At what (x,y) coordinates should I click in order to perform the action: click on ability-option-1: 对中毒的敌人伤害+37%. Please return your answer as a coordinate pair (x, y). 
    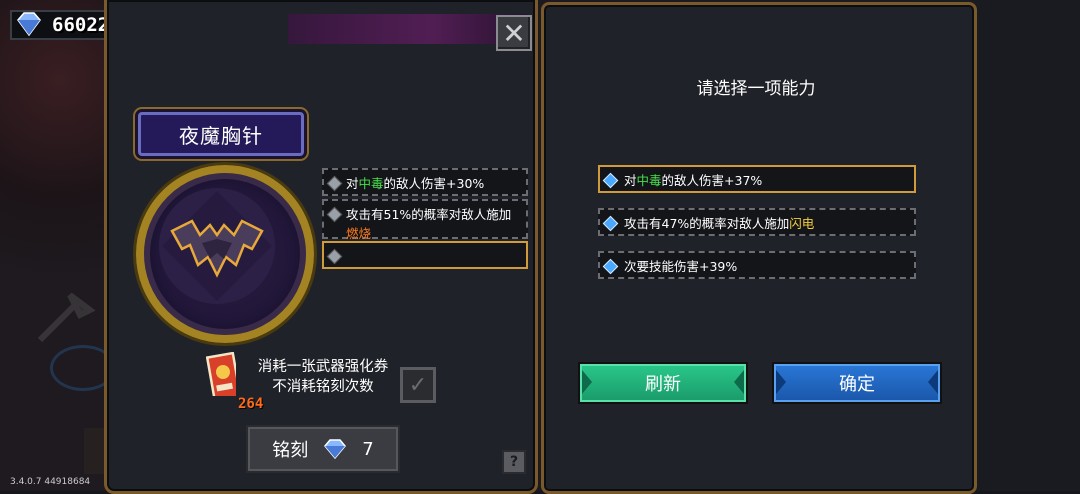
    Looking at the image, I should click on (757, 179).